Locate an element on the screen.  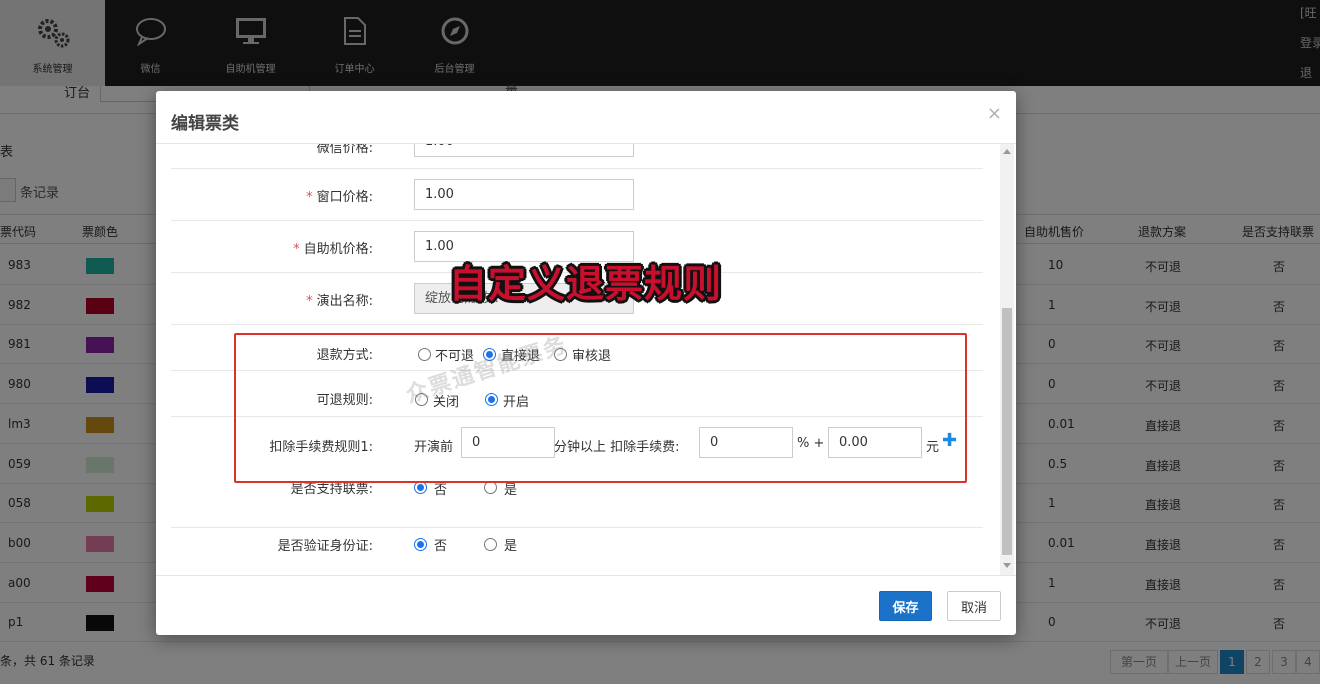
scroll-down-icon is located at coordinates (1007, 565).